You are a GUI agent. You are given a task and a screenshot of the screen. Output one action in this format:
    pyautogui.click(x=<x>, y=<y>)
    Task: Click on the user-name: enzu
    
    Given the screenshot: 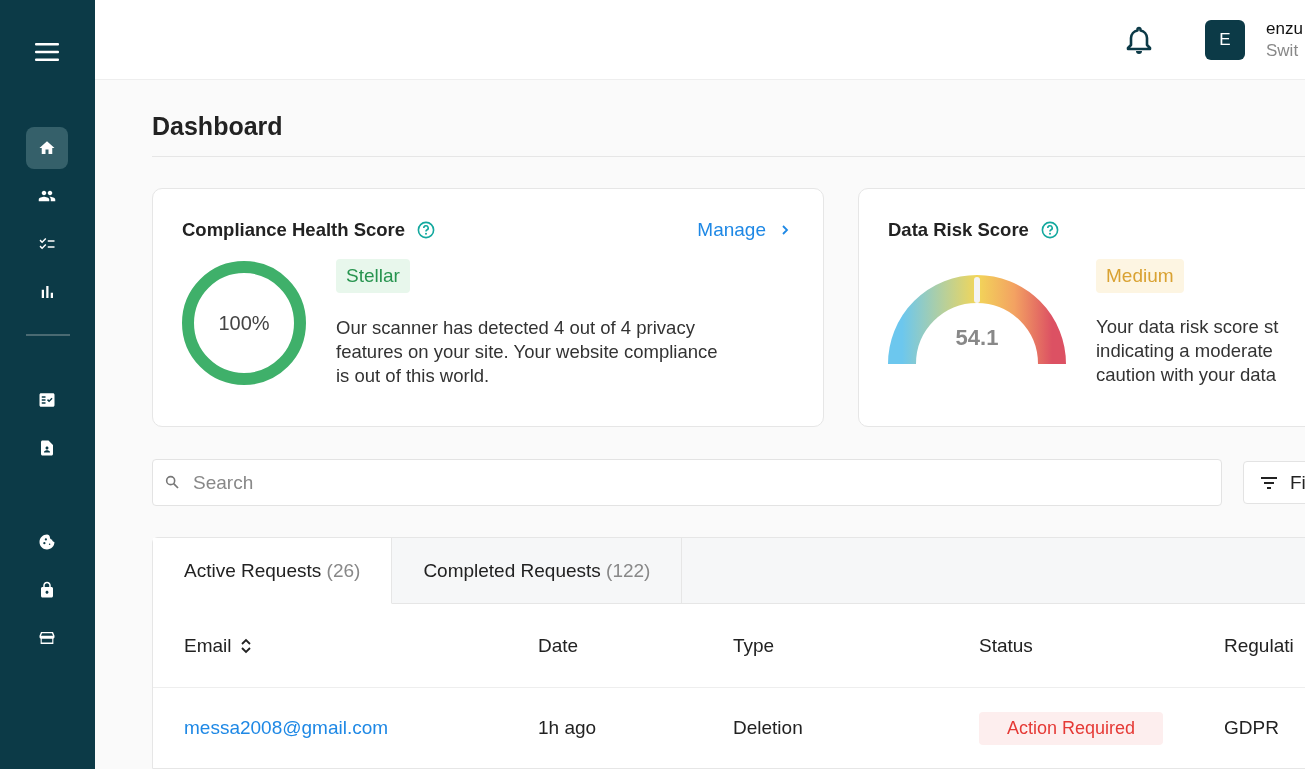 What is the action you would take?
    pyautogui.click(x=1284, y=28)
    